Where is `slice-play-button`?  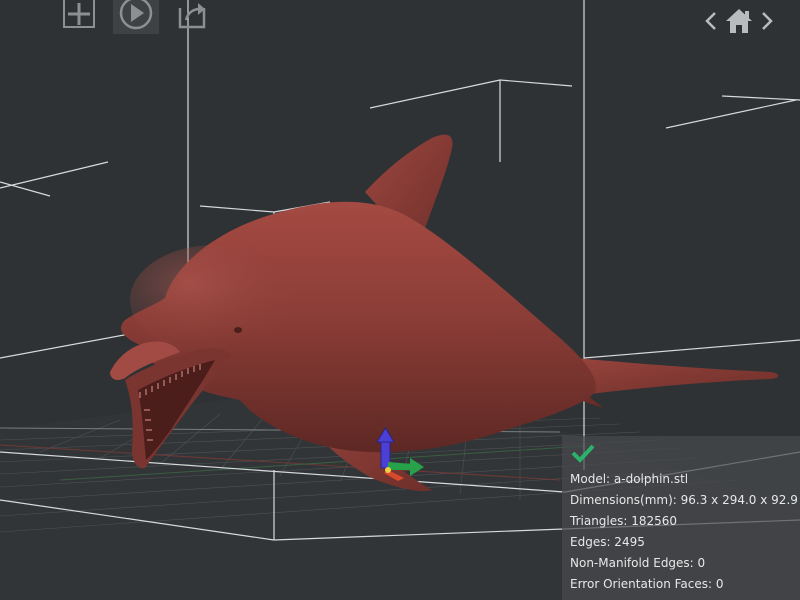
slice-play-button is located at coordinates (136, 17).